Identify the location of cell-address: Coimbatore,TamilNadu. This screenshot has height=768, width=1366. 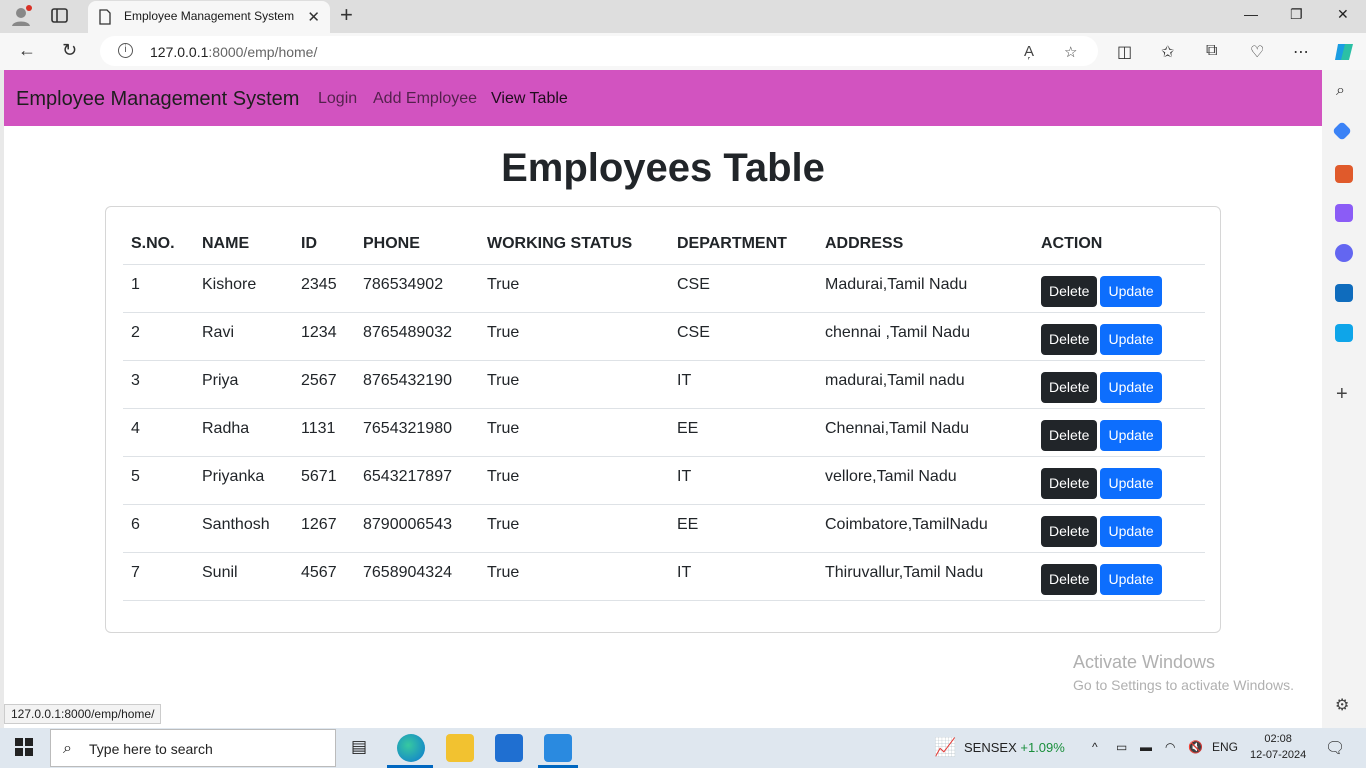
(925, 528).